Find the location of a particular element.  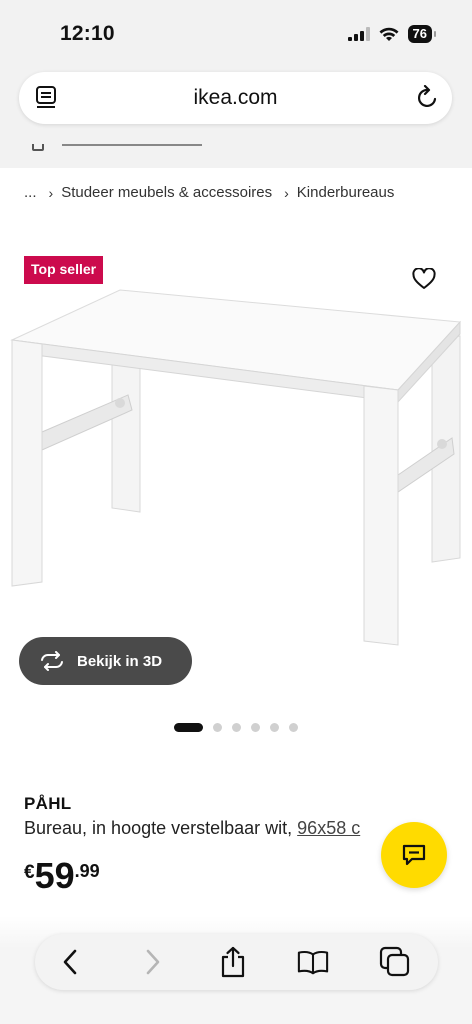

favorite-button is located at coordinates (424, 279).